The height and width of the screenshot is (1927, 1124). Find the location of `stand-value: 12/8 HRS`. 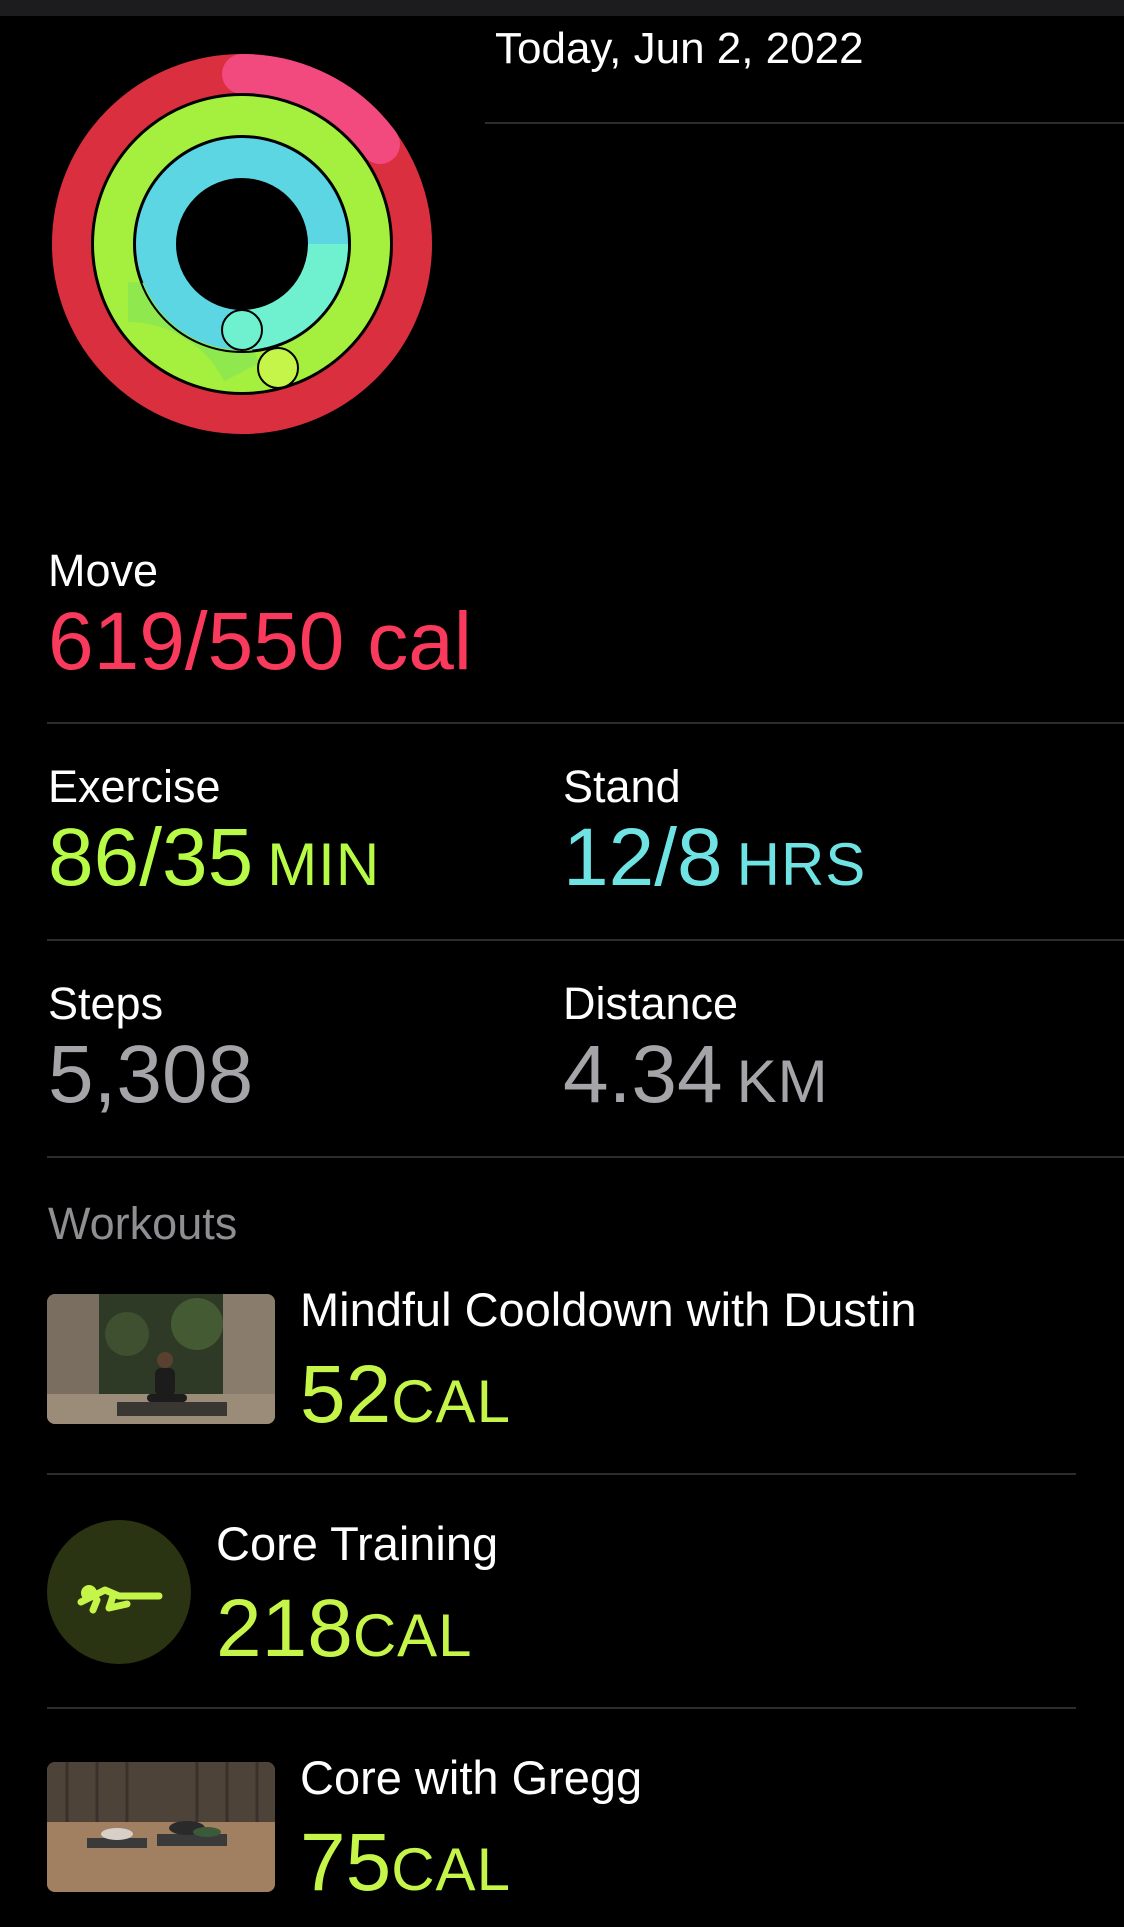

stand-value: 12/8 HRS is located at coordinates (714, 858).